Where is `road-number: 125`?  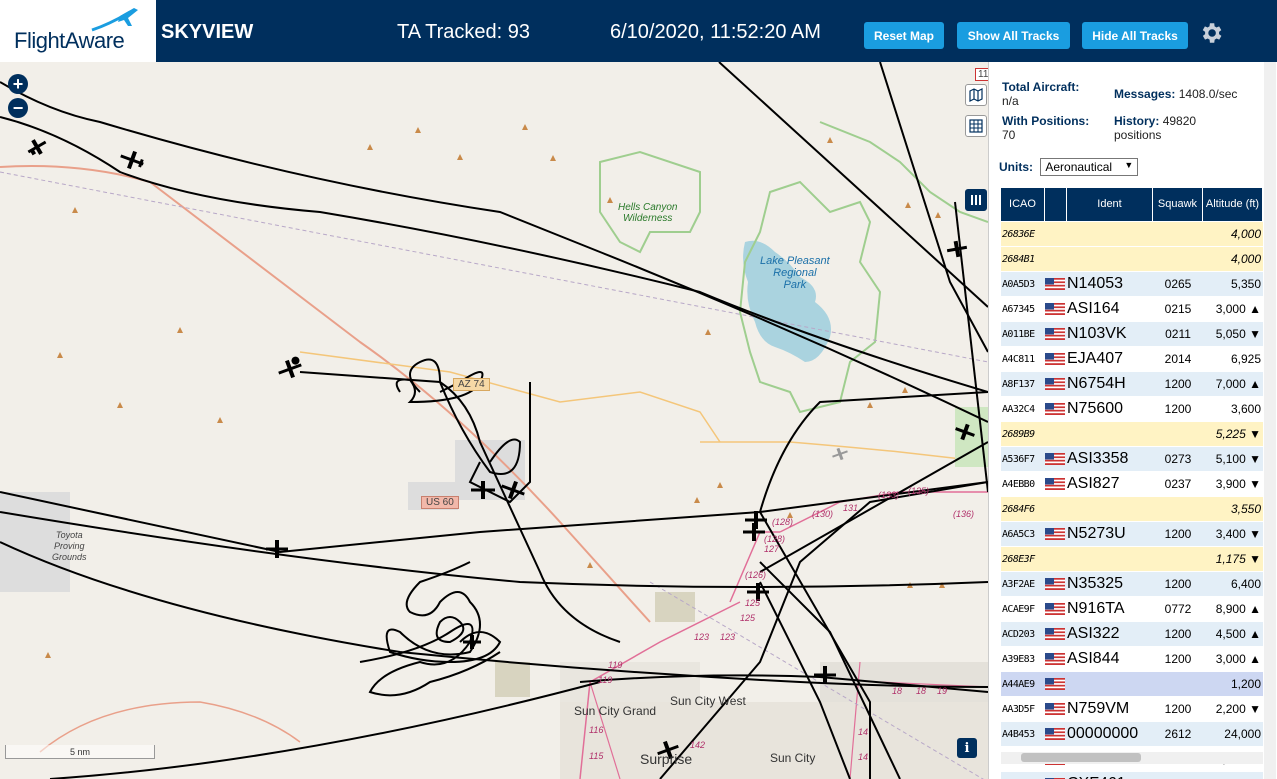 road-number: 125 is located at coordinates (748, 618).